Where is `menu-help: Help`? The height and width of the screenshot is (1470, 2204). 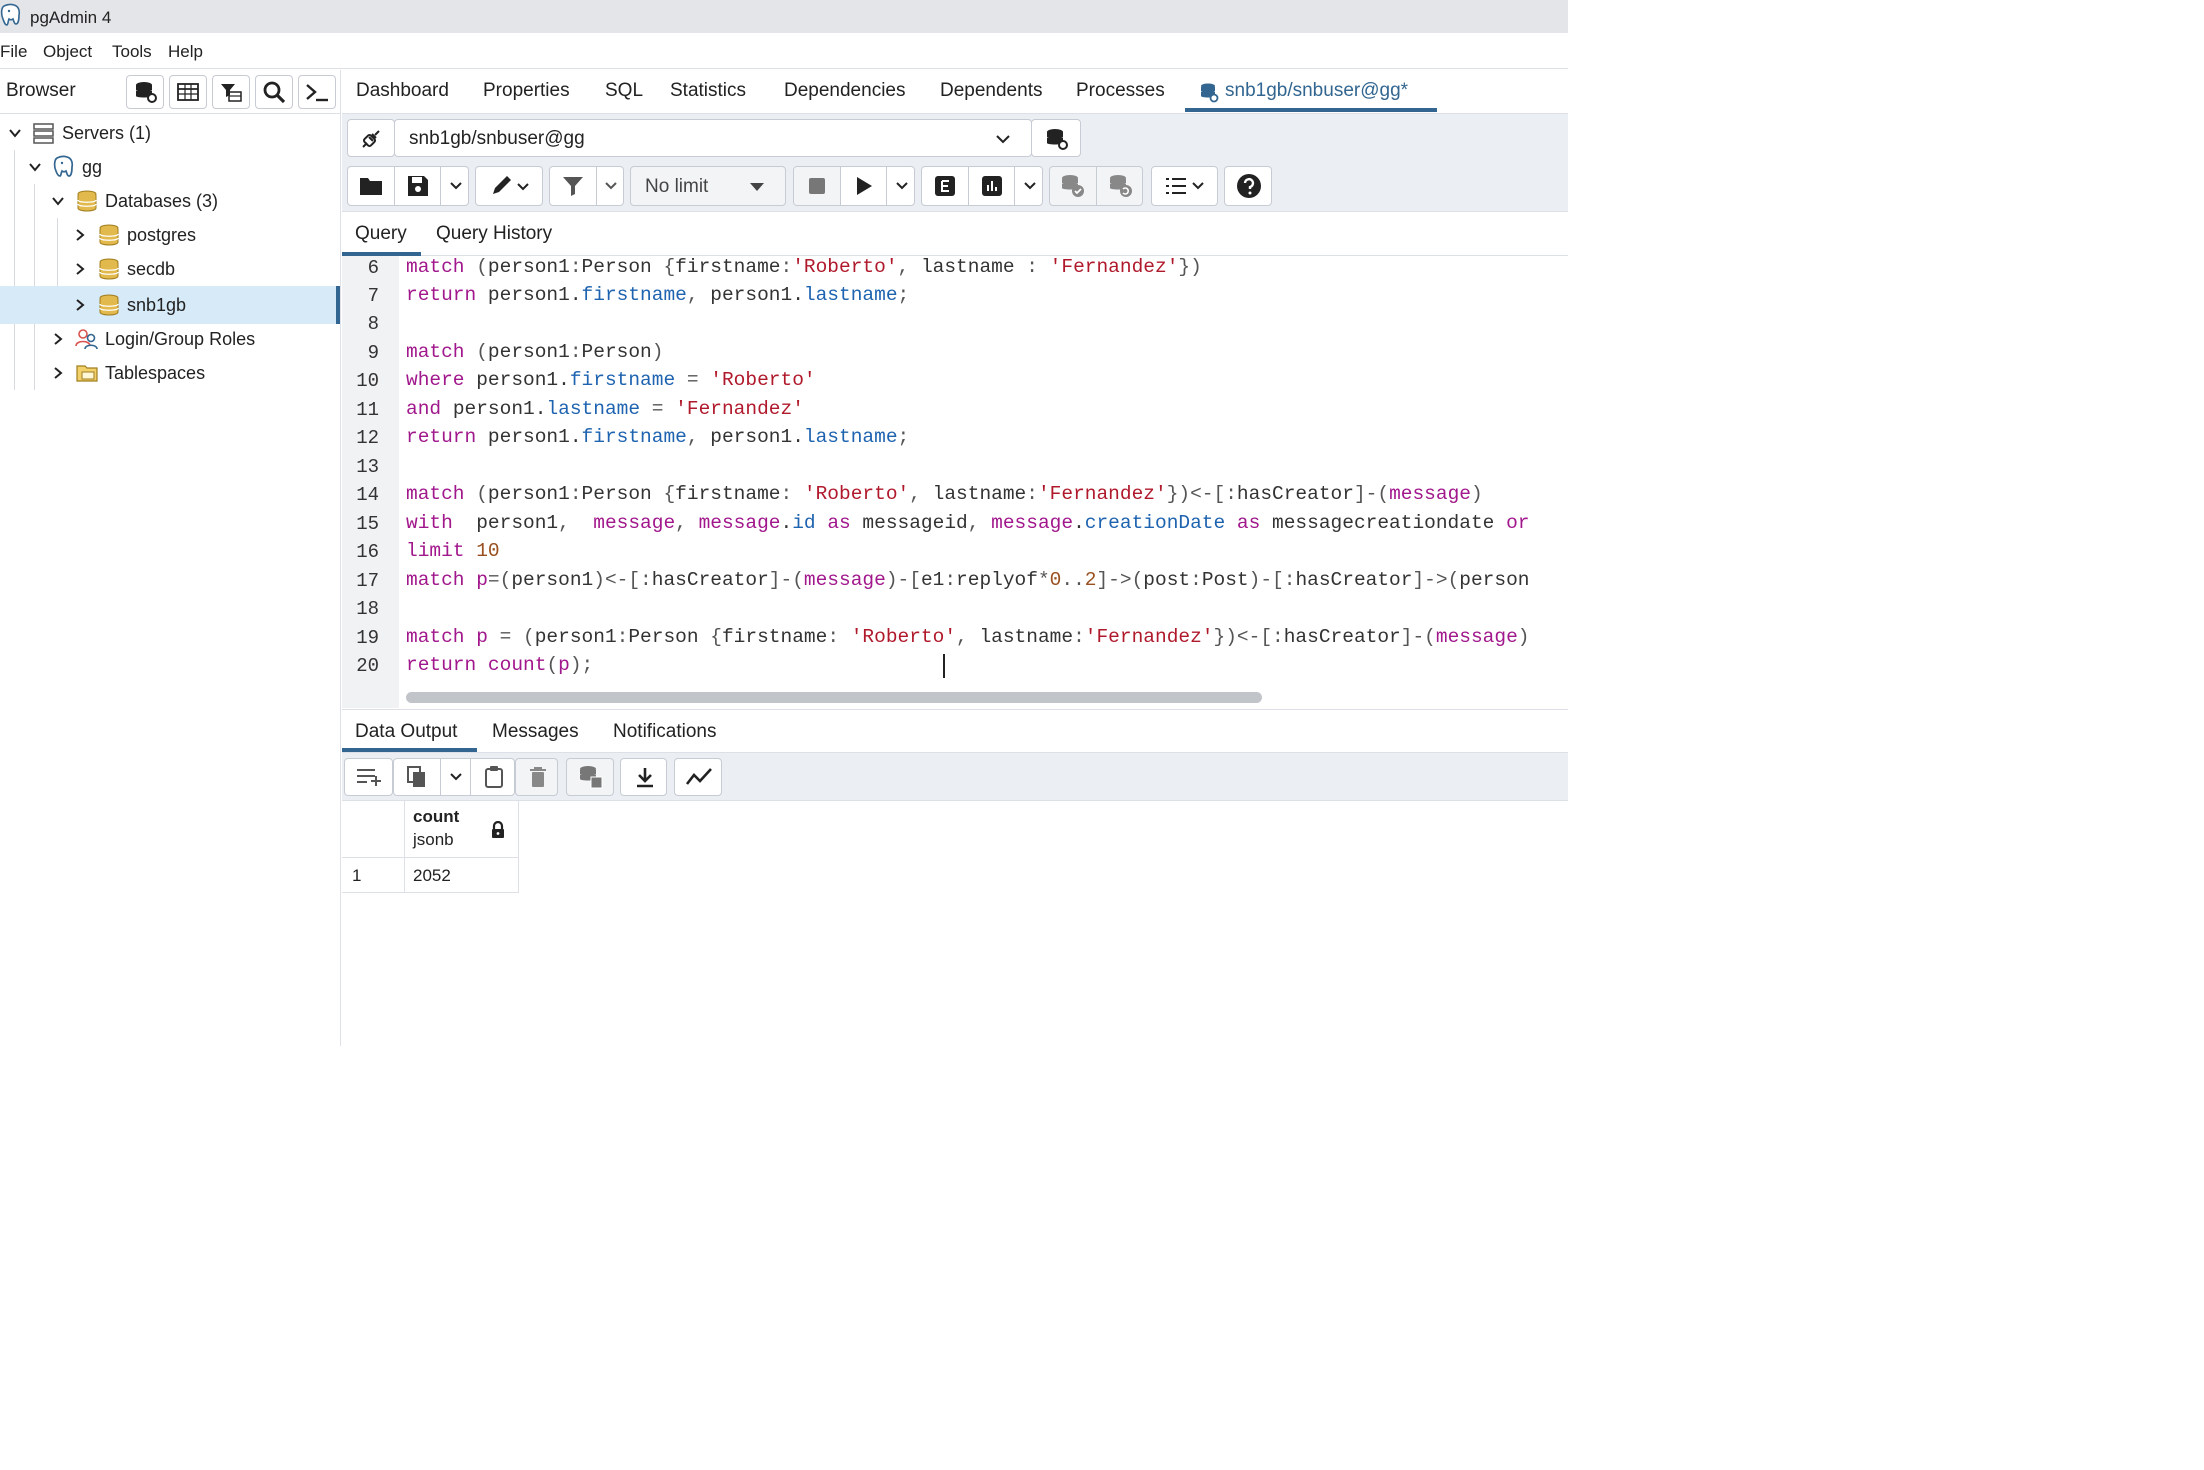
menu-help: Help is located at coordinates (185, 52).